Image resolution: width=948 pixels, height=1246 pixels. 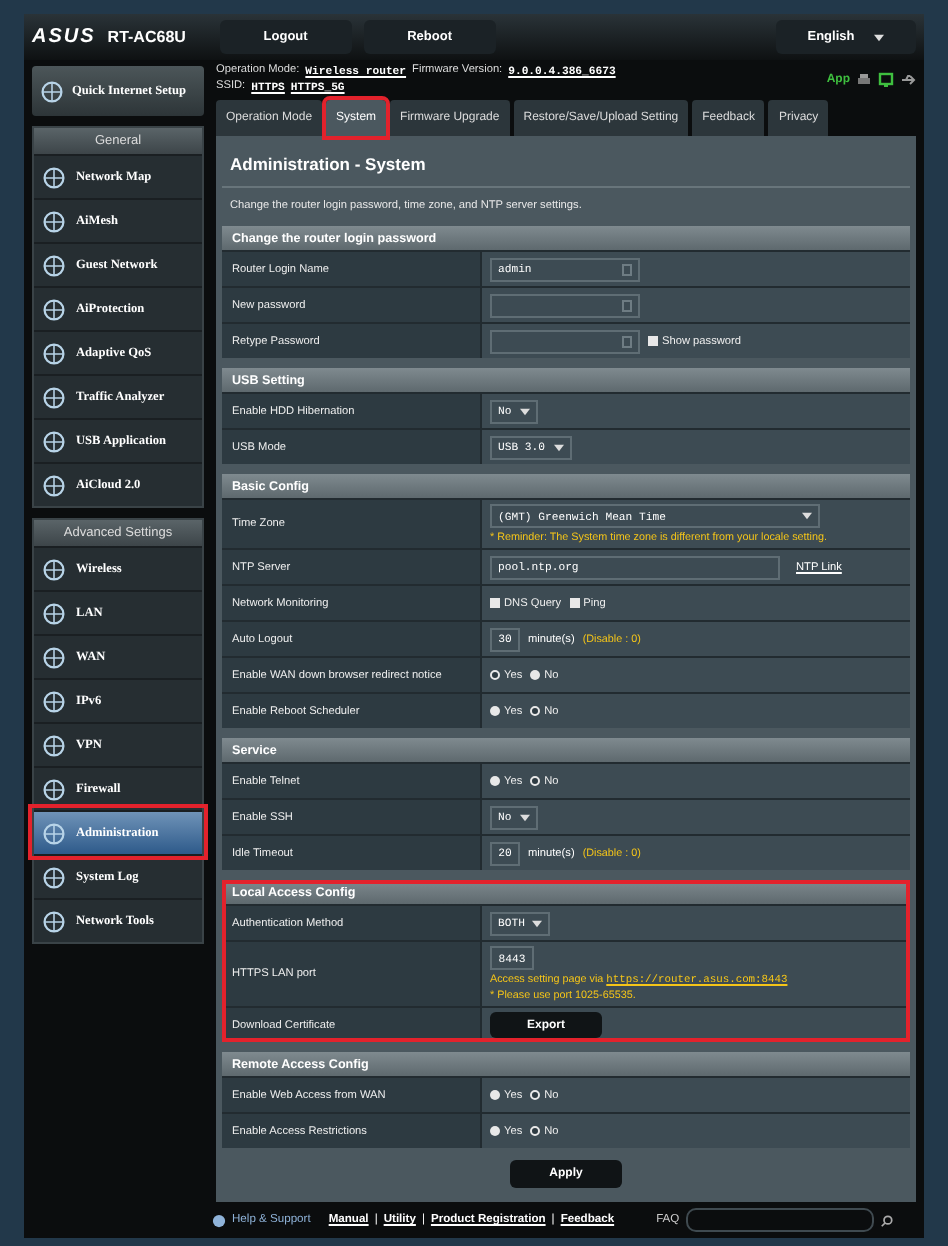 I want to click on page-title: Administration - System, so click(x=566, y=166).